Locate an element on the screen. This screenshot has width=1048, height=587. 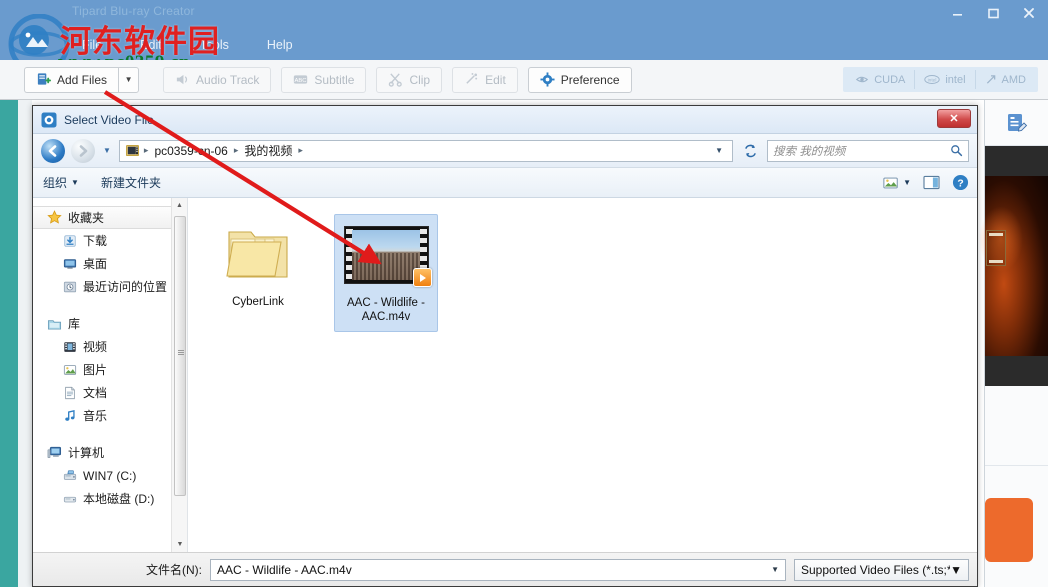
nav-item-computer: 计算机 is located at coordinates (110, 452).